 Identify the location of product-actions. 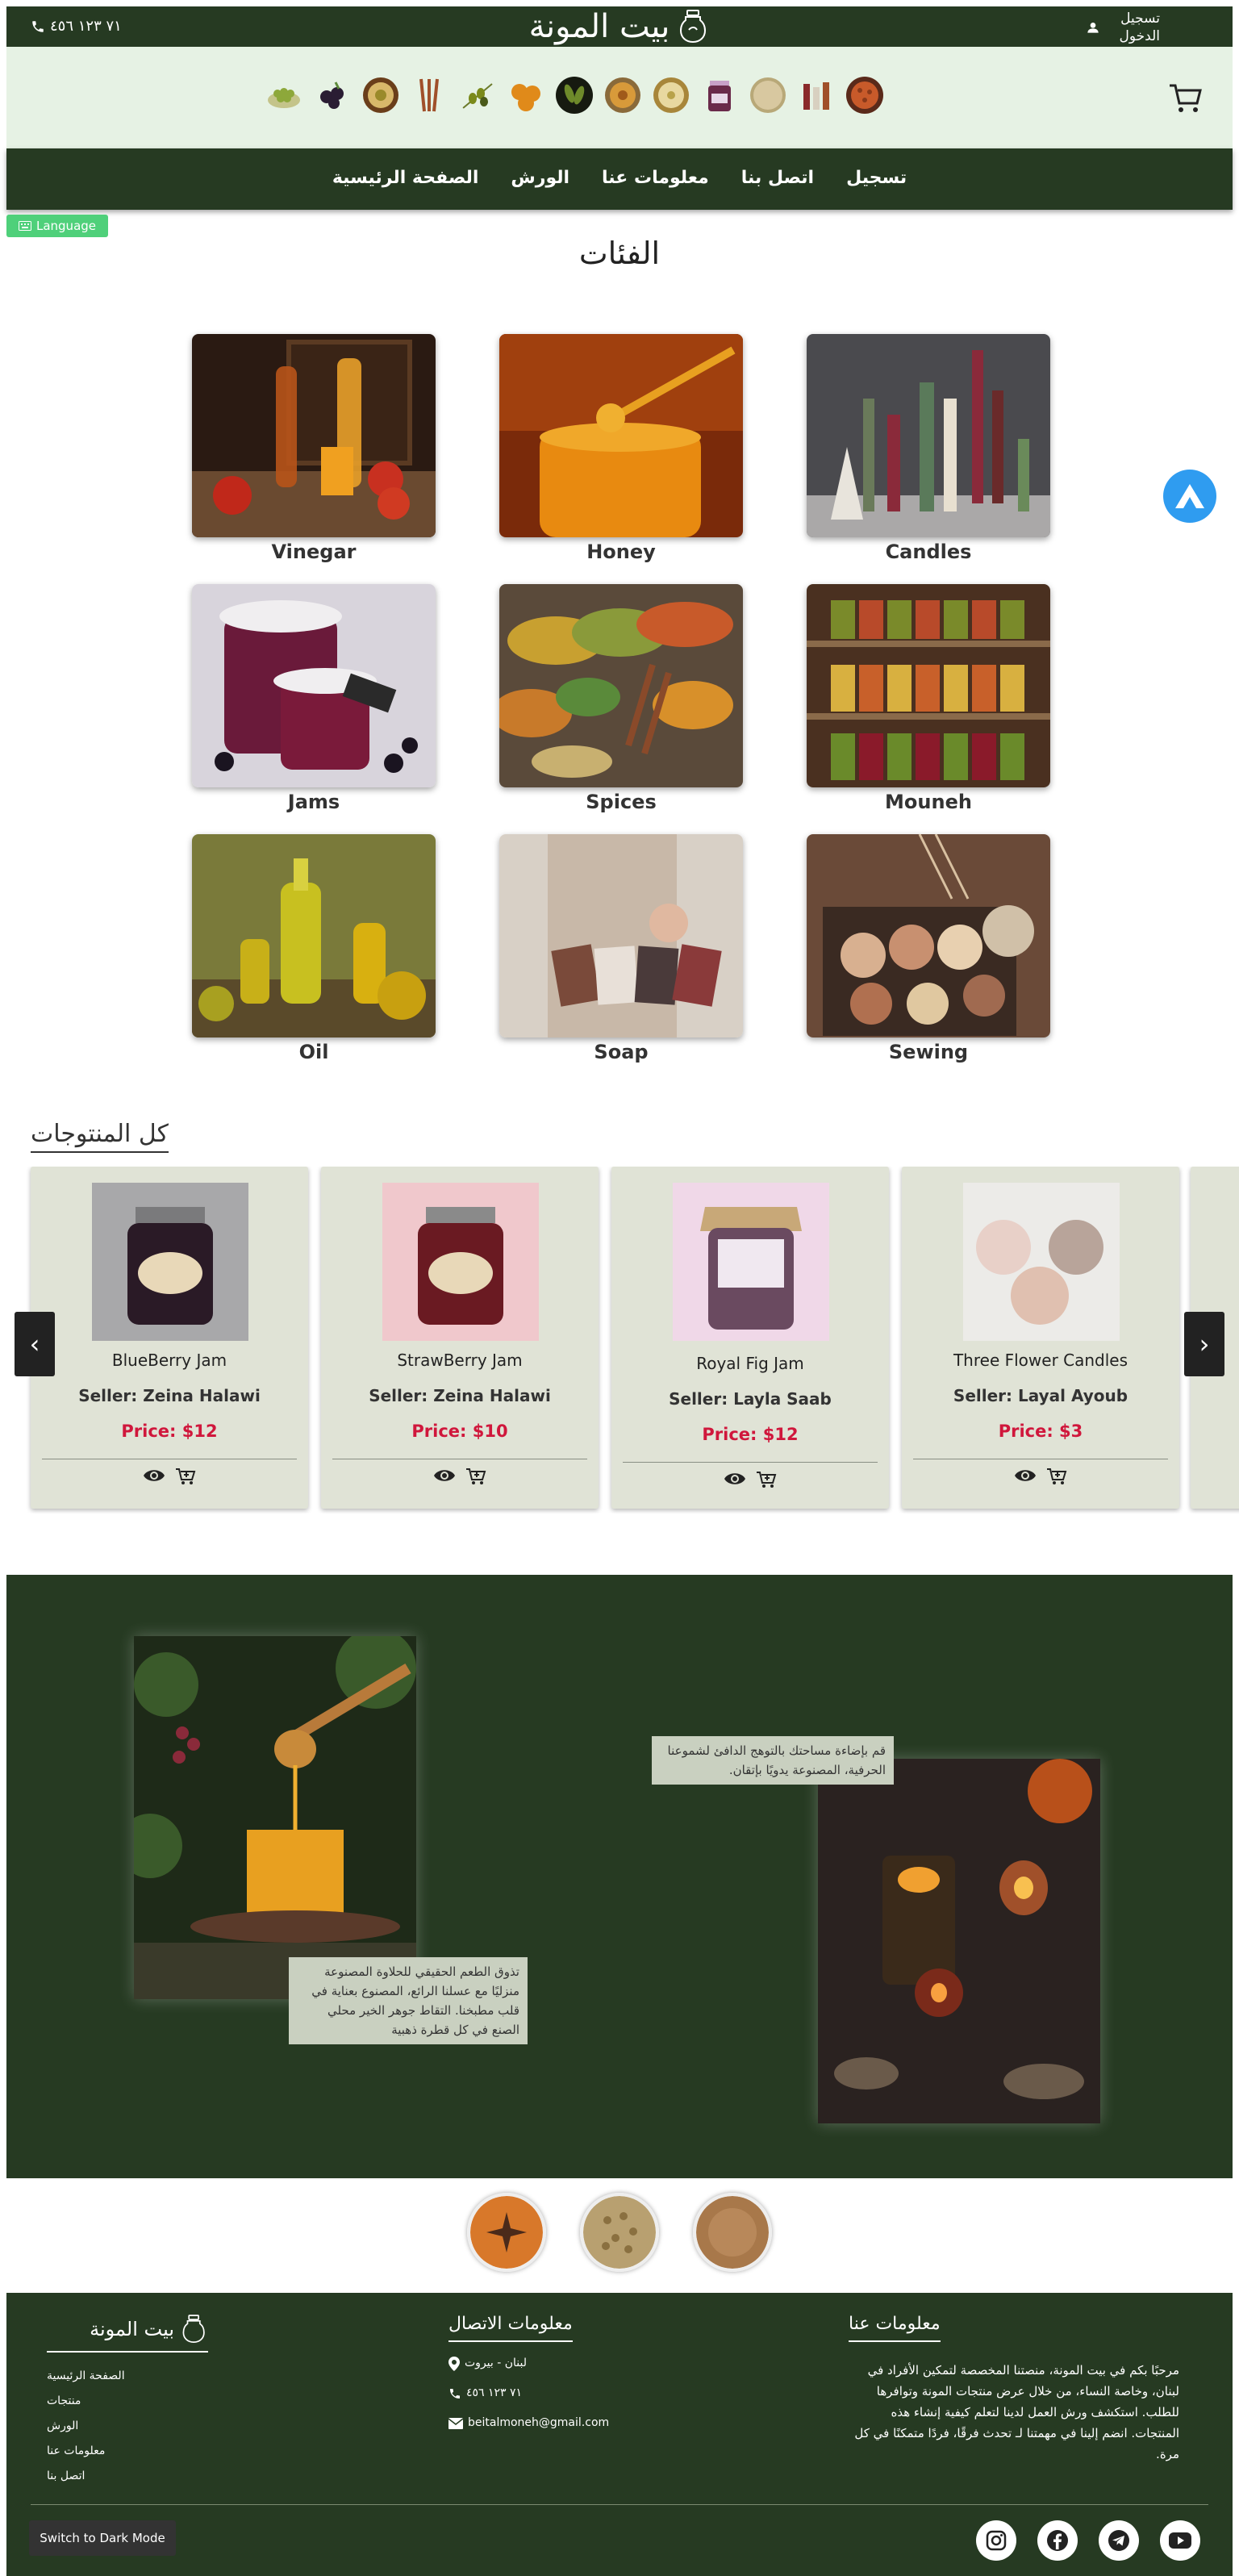
(169, 1476).